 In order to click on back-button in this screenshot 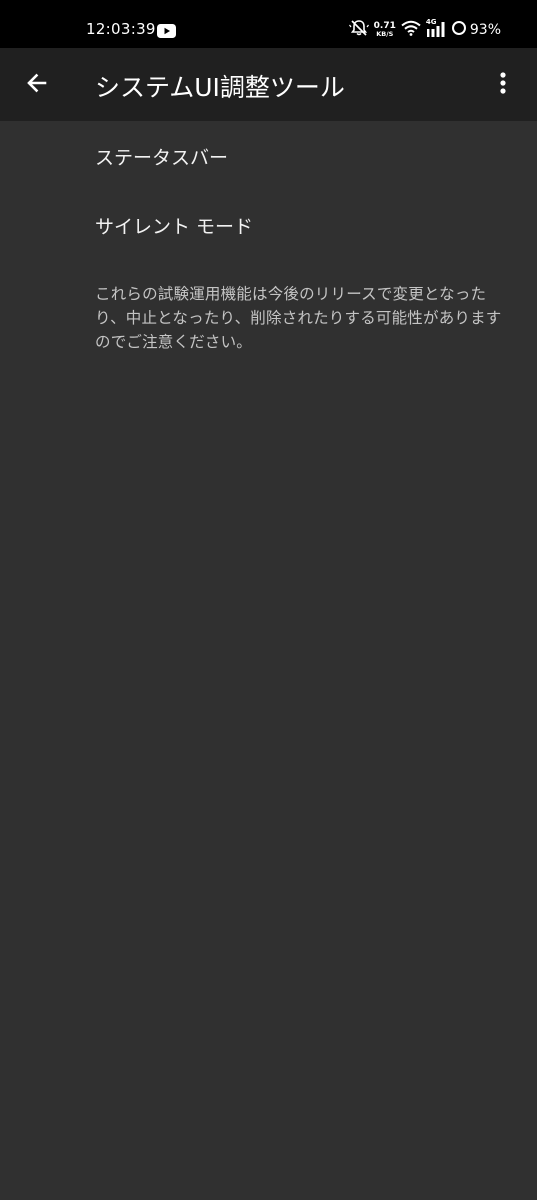, I will do `click(37, 85)`.